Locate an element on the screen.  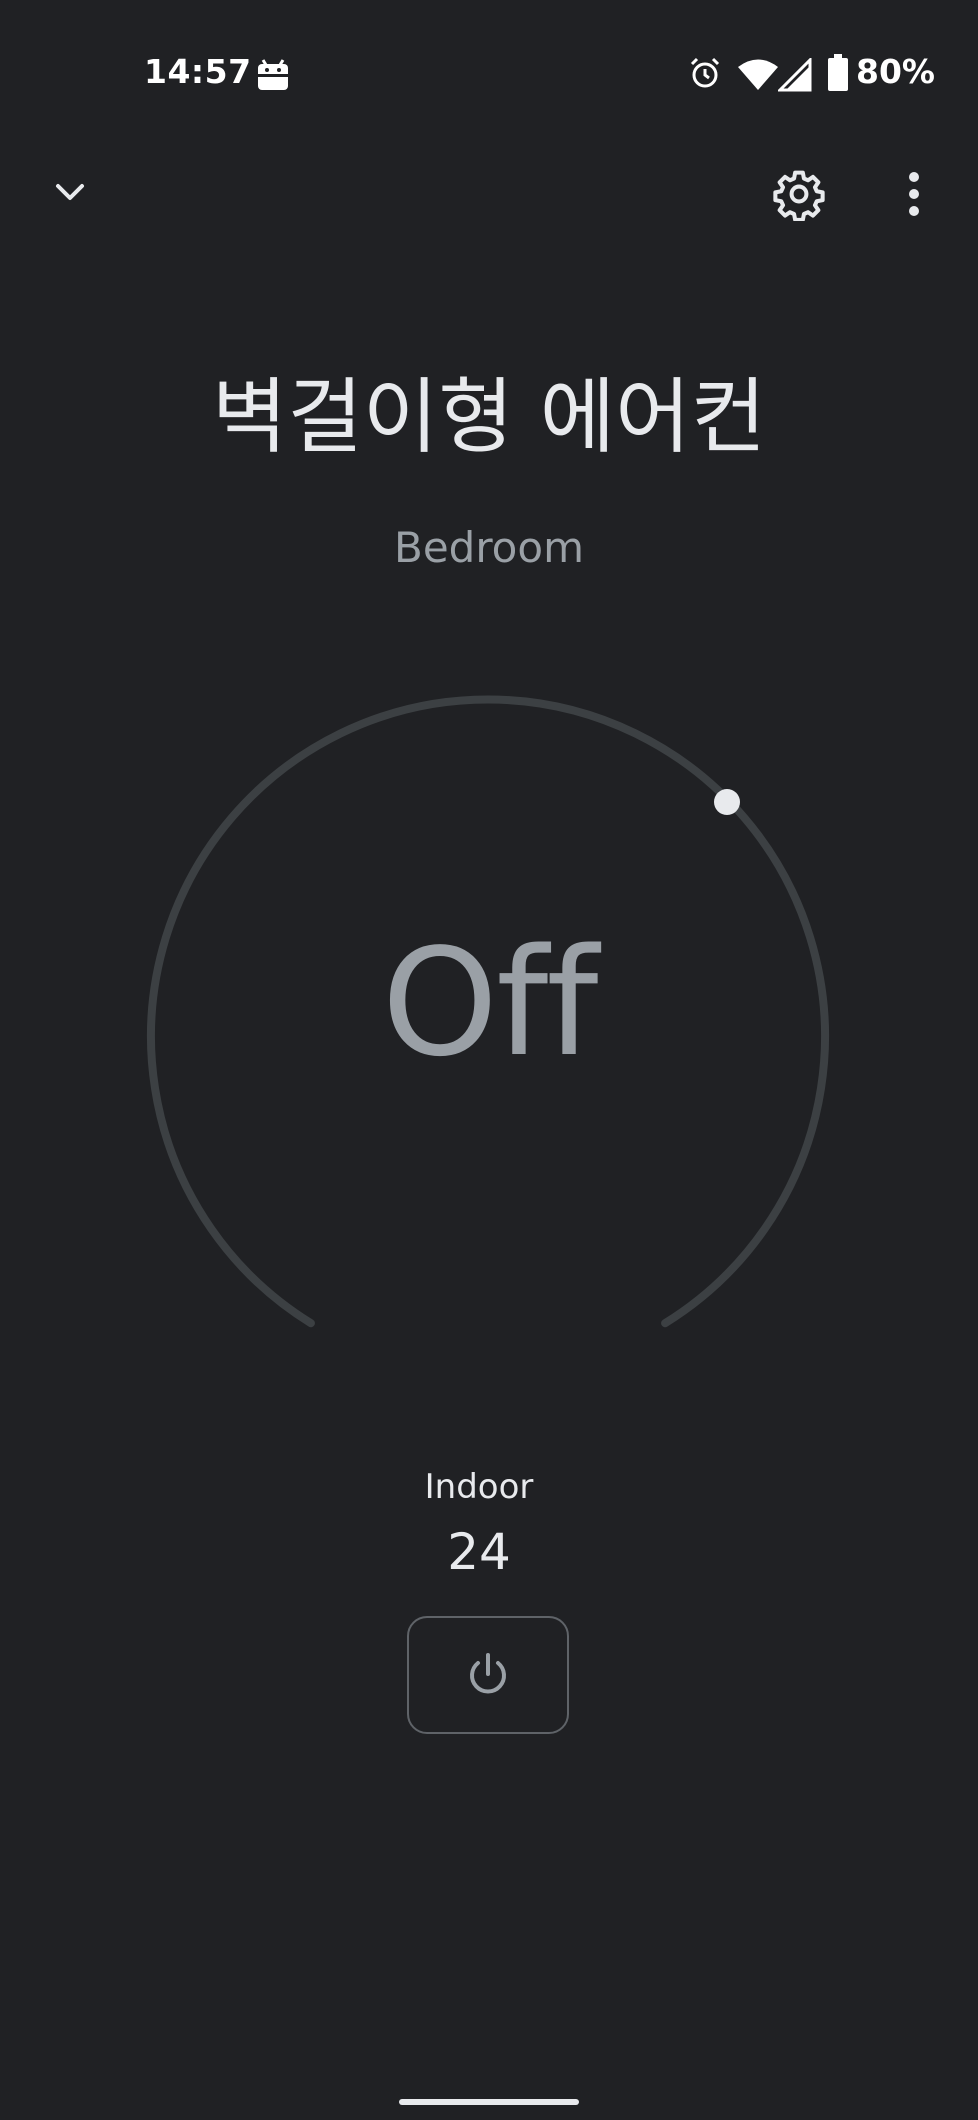
dial-status: Off is located at coordinates (490, 1003).